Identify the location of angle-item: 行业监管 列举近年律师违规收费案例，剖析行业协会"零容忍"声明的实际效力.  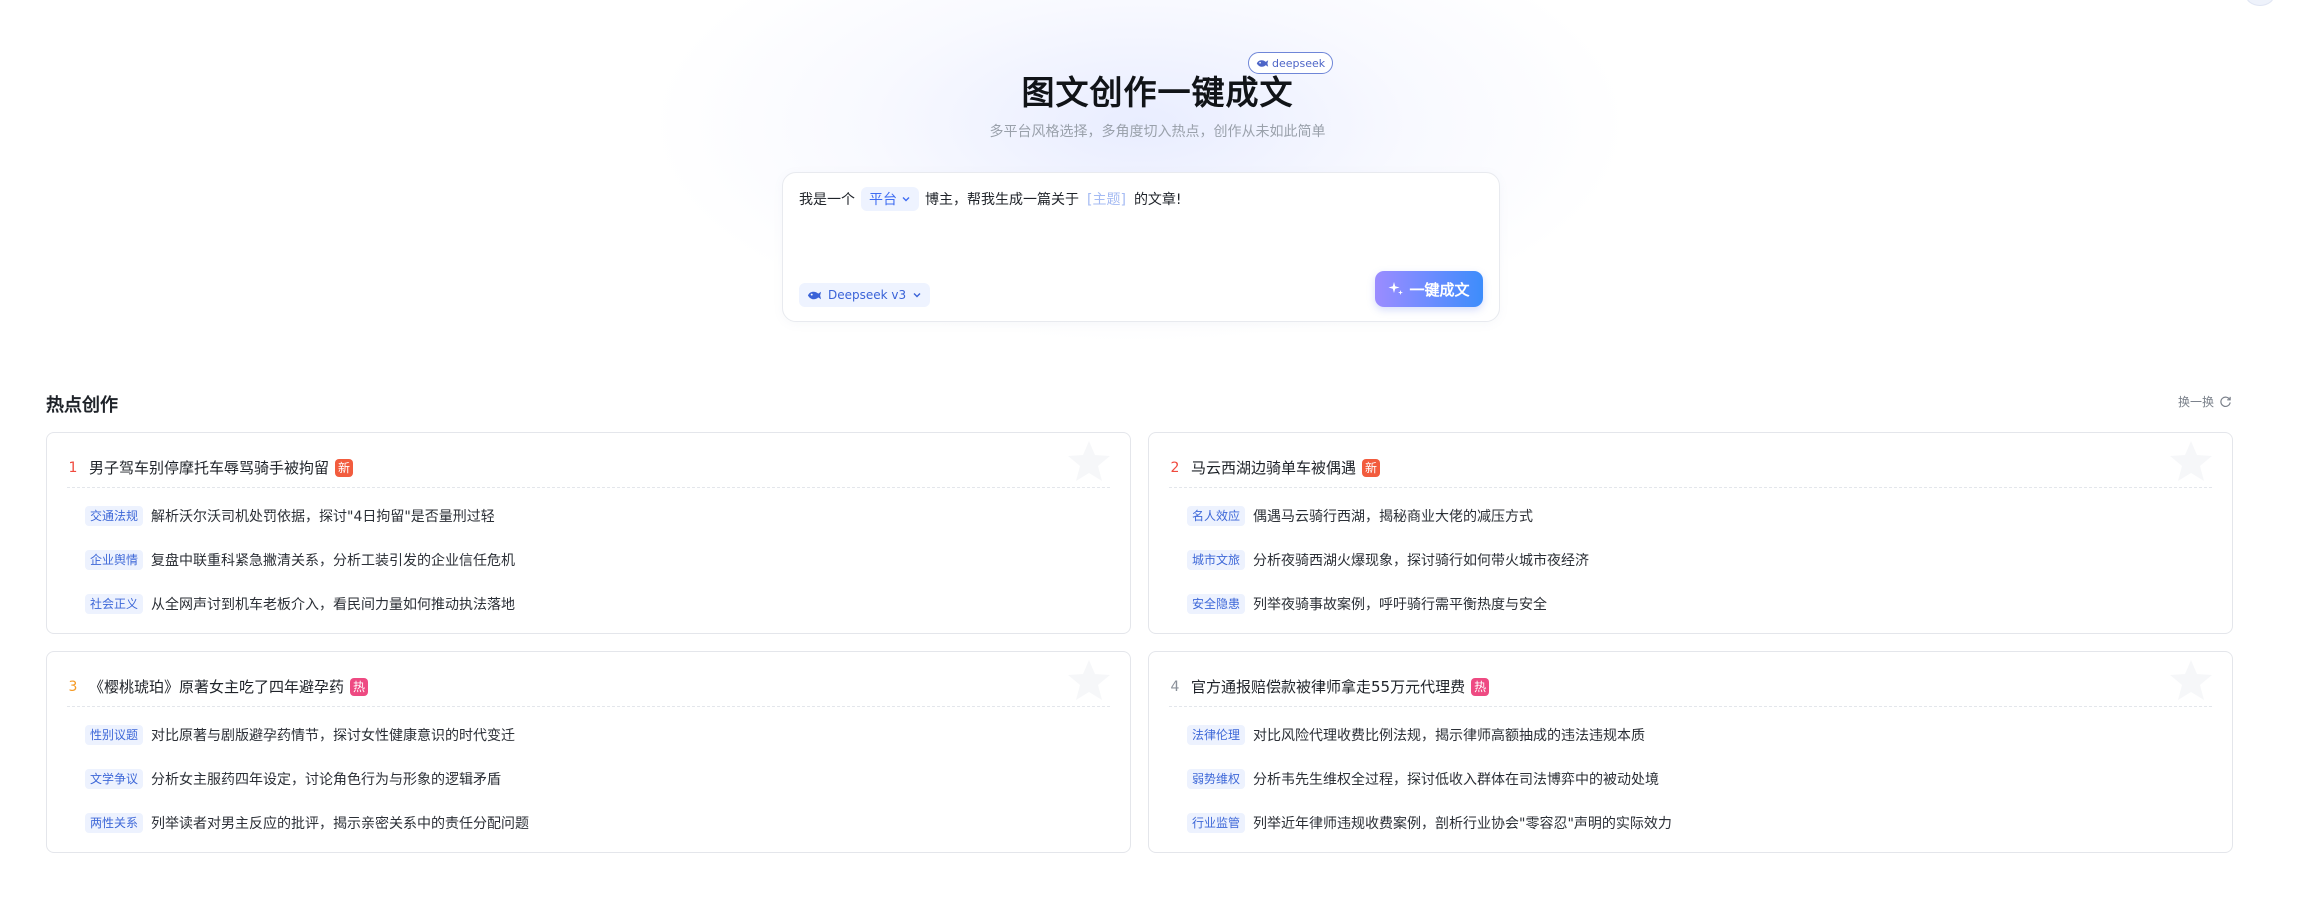
(1699, 823).